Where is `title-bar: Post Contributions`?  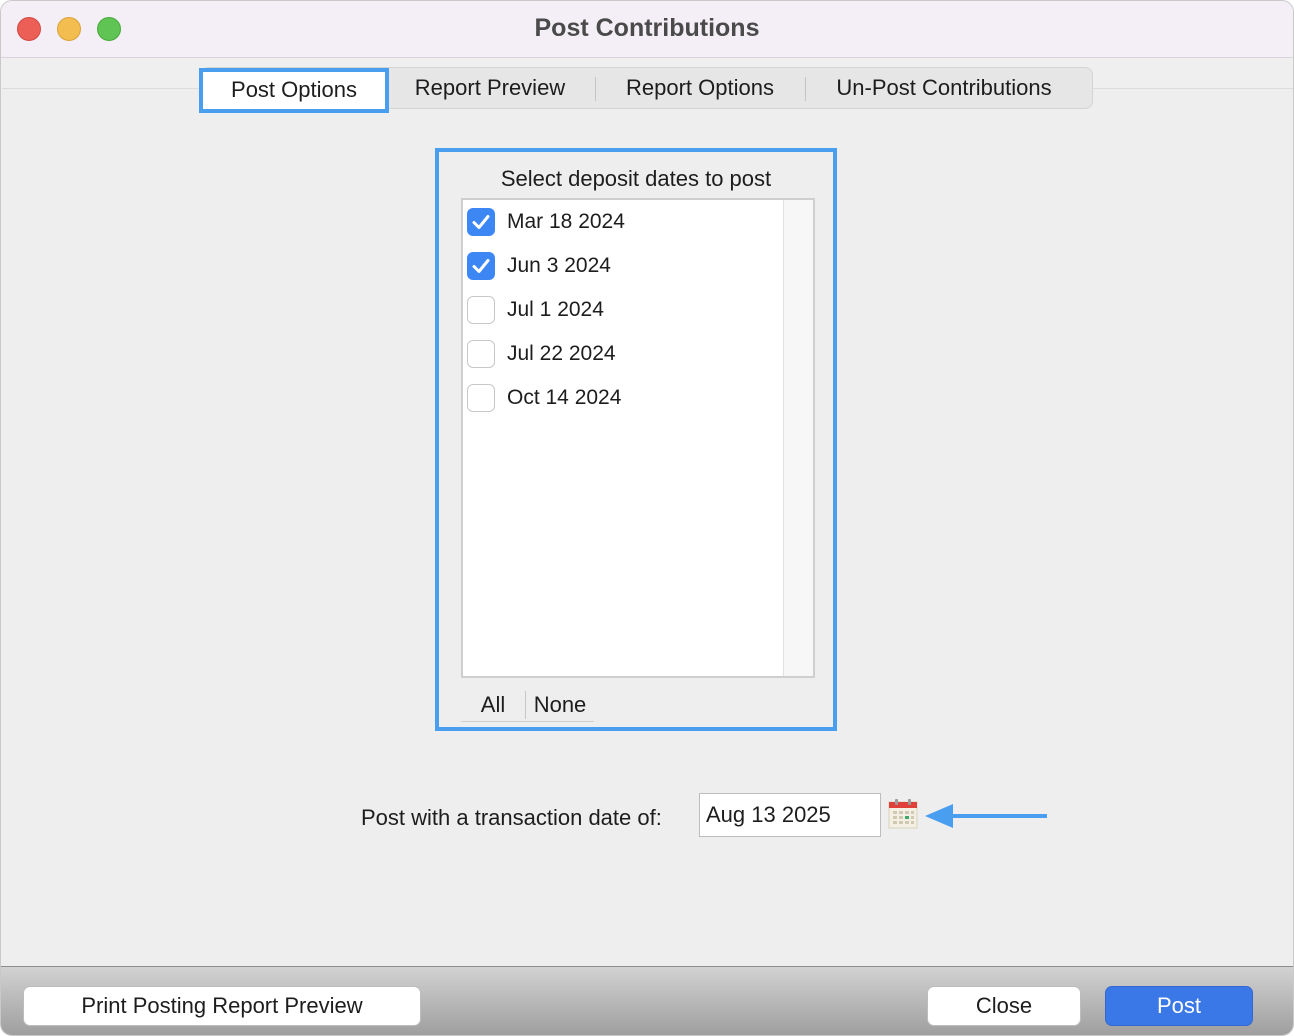 title-bar: Post Contributions is located at coordinates (647, 29).